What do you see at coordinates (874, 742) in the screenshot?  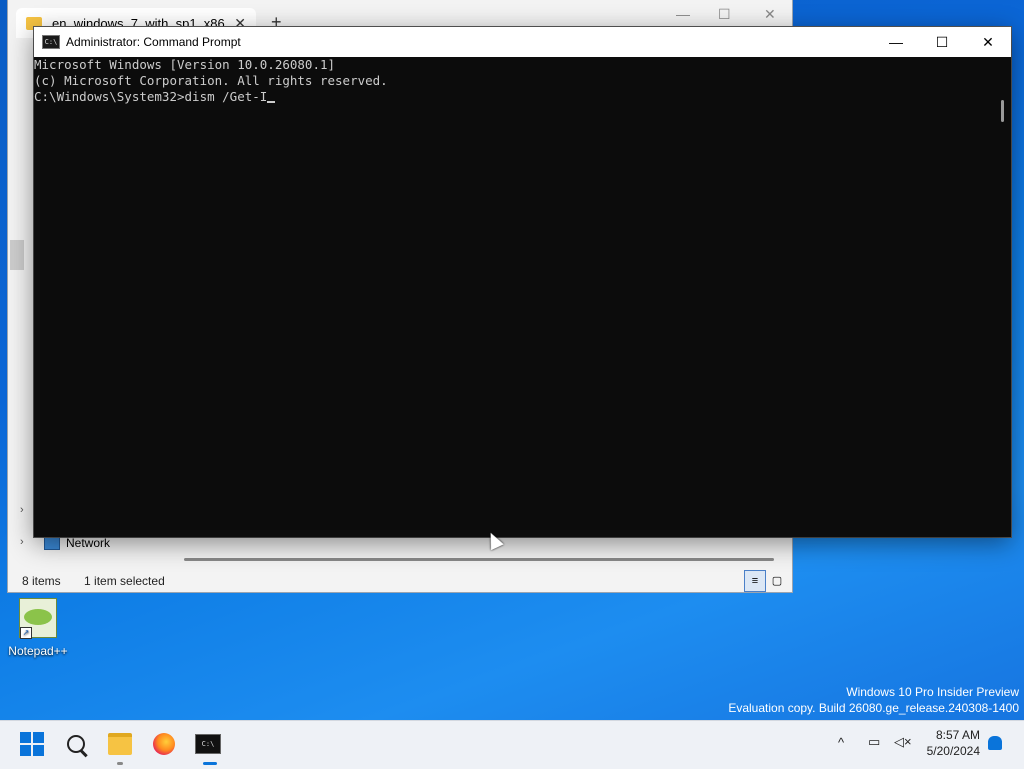 I see `display-icon: ▭` at bounding box center [874, 742].